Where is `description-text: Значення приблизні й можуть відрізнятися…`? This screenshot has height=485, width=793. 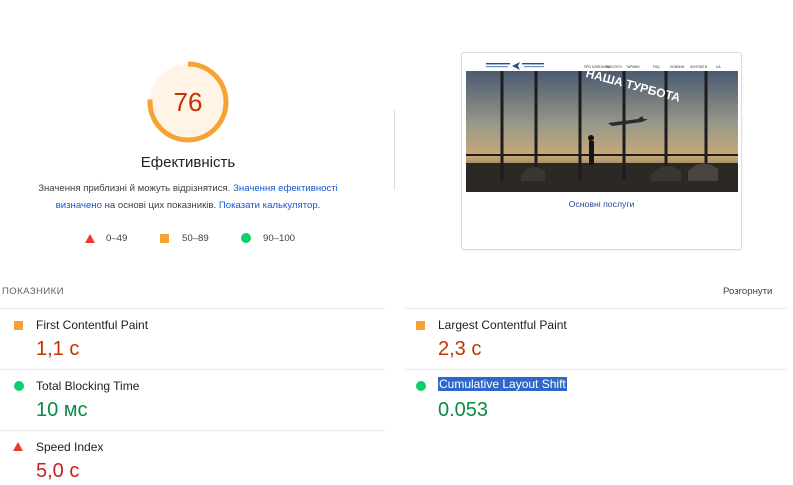
description-text: Значення приблизні й можуть відрізнятися… is located at coordinates (134, 188).